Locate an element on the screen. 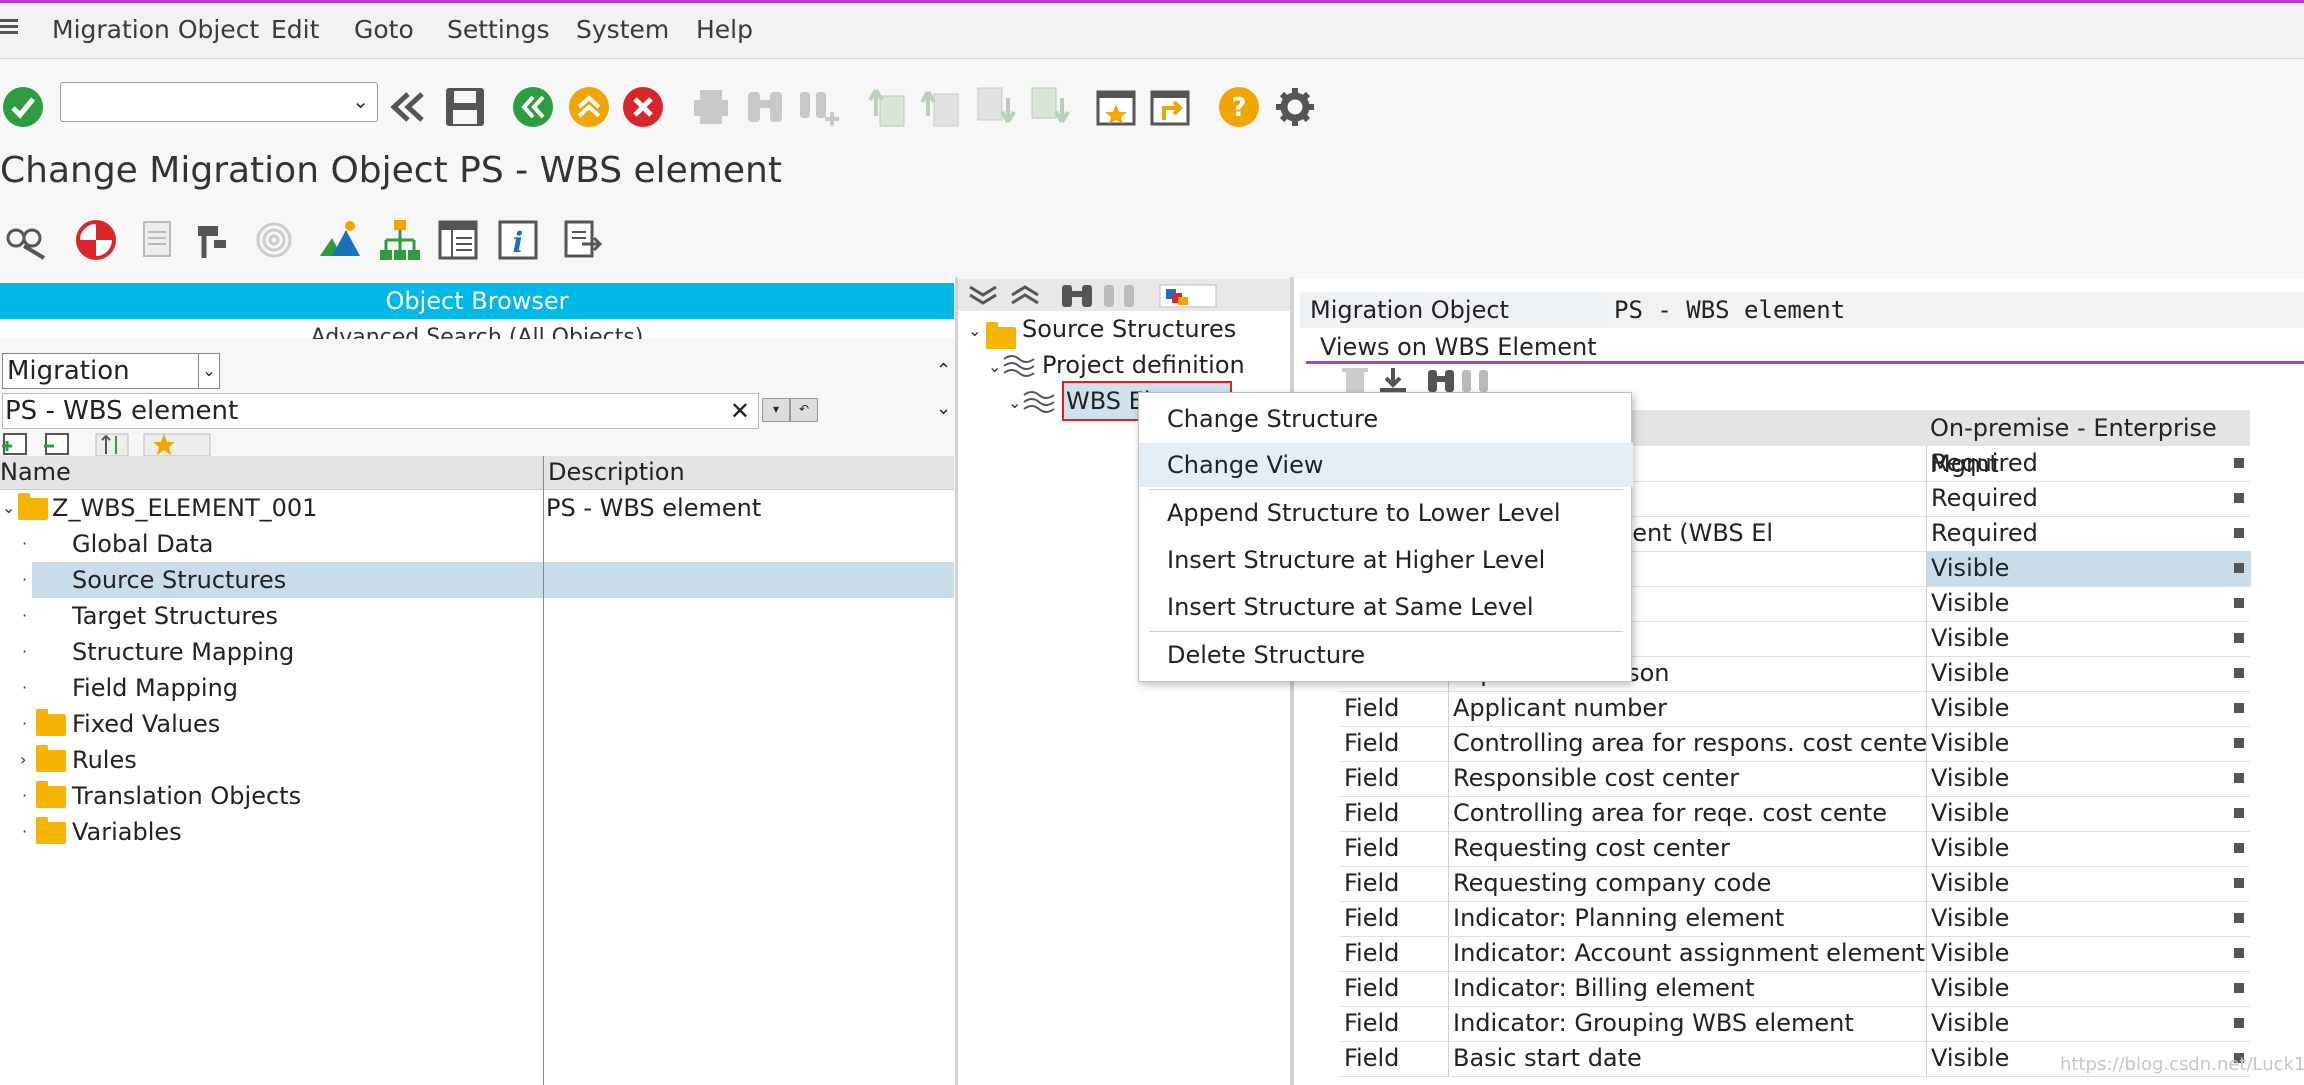  menu-item-insert-same: Insert Structure at Same Level is located at coordinates (1386, 607).